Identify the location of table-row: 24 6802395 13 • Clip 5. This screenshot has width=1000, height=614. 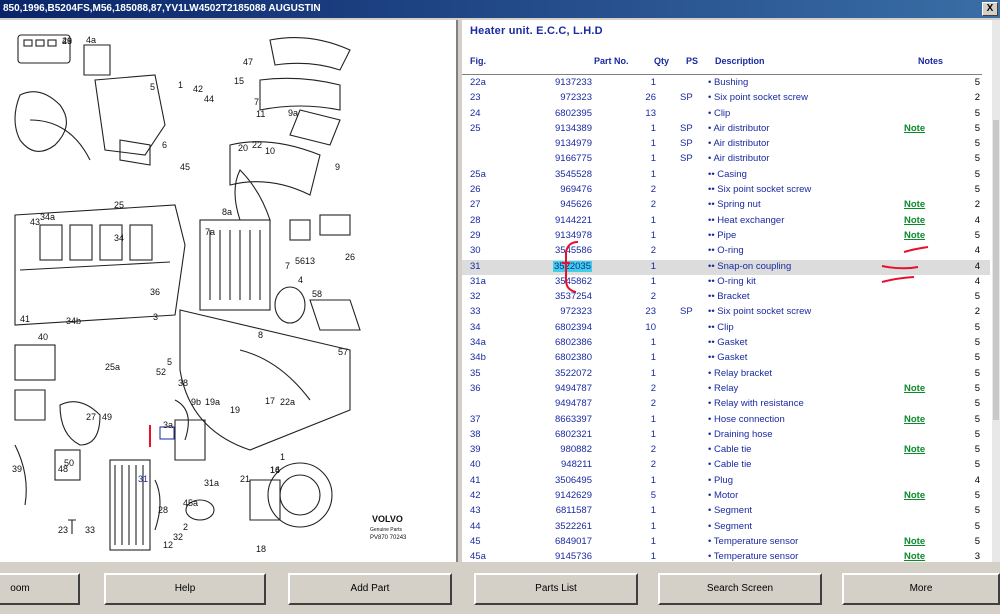
(726, 114).